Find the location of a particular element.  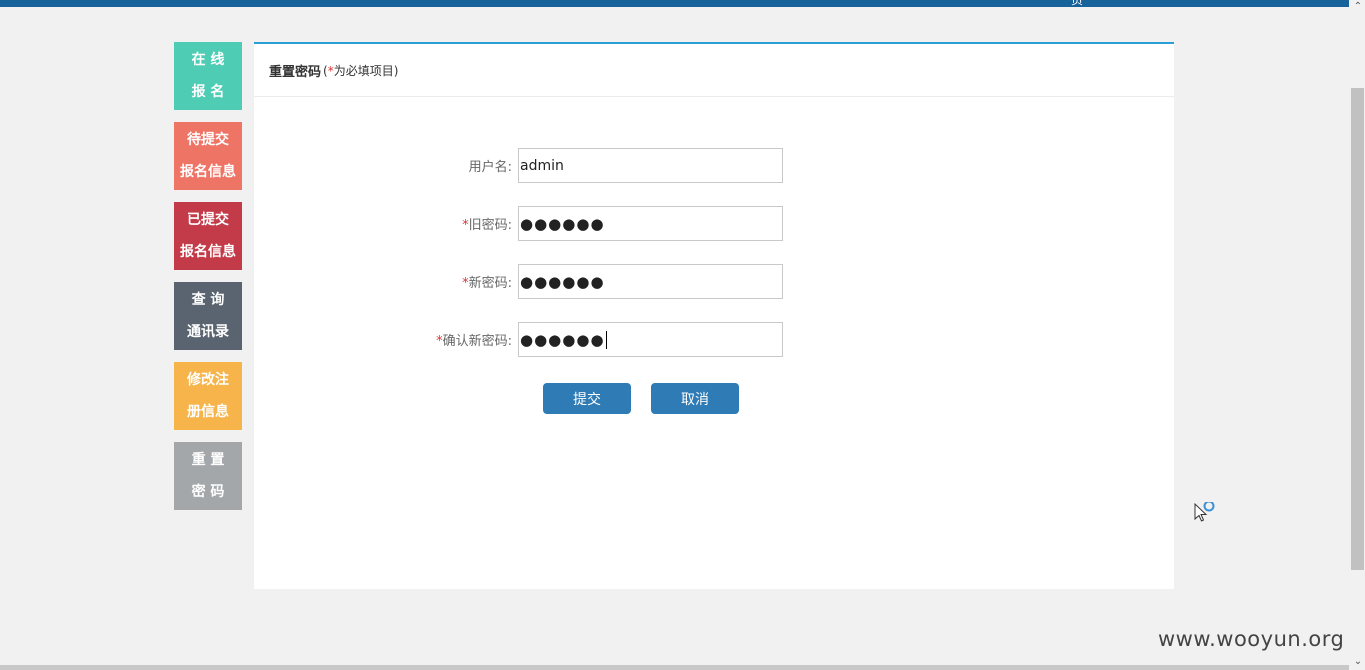

text-caret is located at coordinates (606, 339).